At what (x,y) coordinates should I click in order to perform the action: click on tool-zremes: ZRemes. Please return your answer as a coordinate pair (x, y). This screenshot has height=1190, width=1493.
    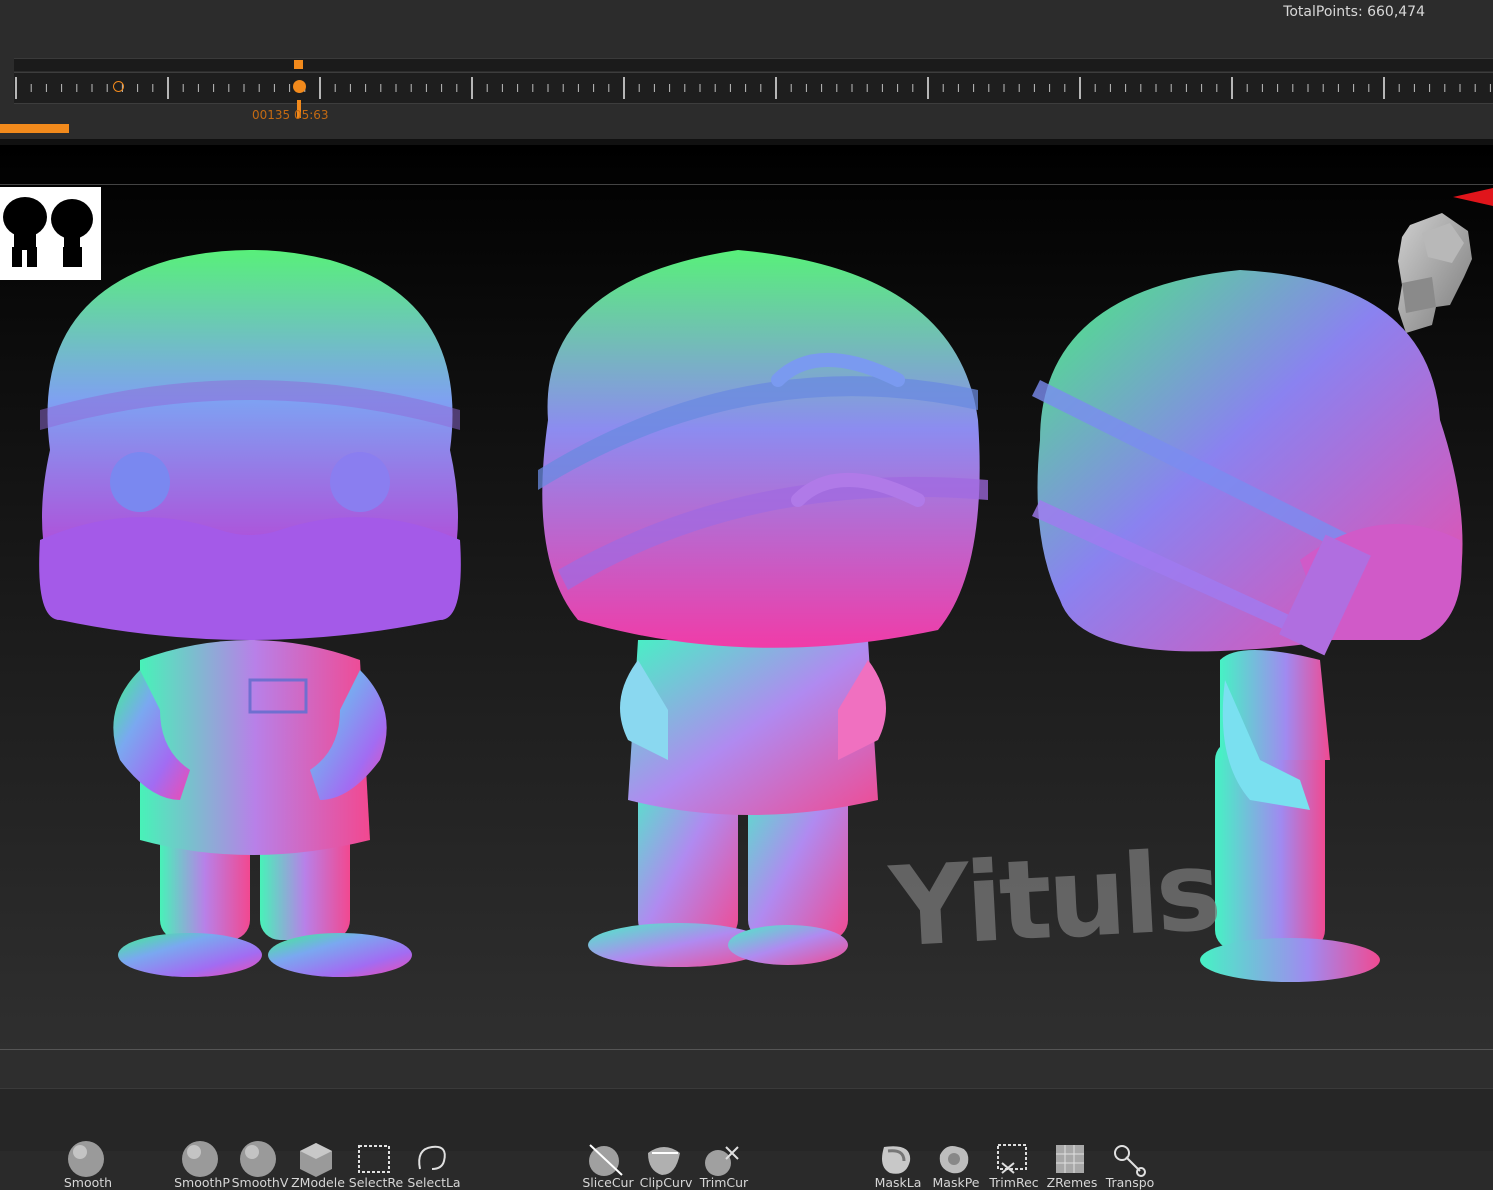
    Looking at the image, I should click on (1070, 1161).